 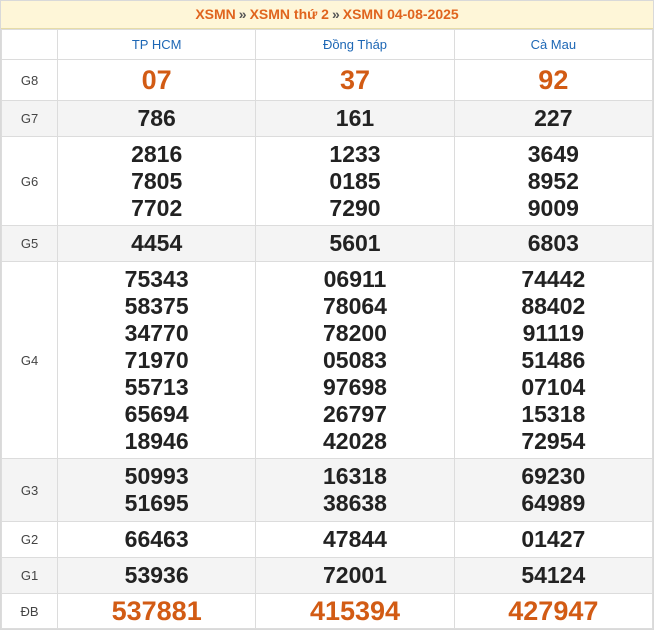 I want to click on prize-number: 66463, so click(x=156, y=539).